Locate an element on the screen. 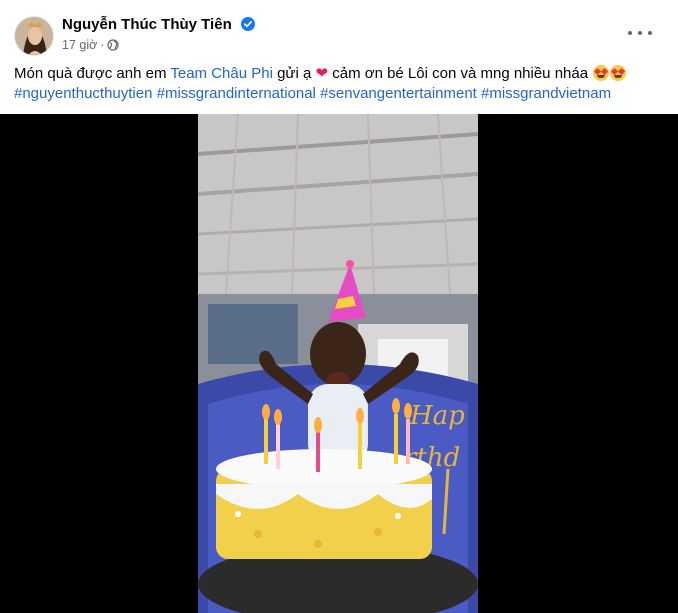  author-name-text: Nguyễn Thúc Thùy Tiên is located at coordinates (147, 24).